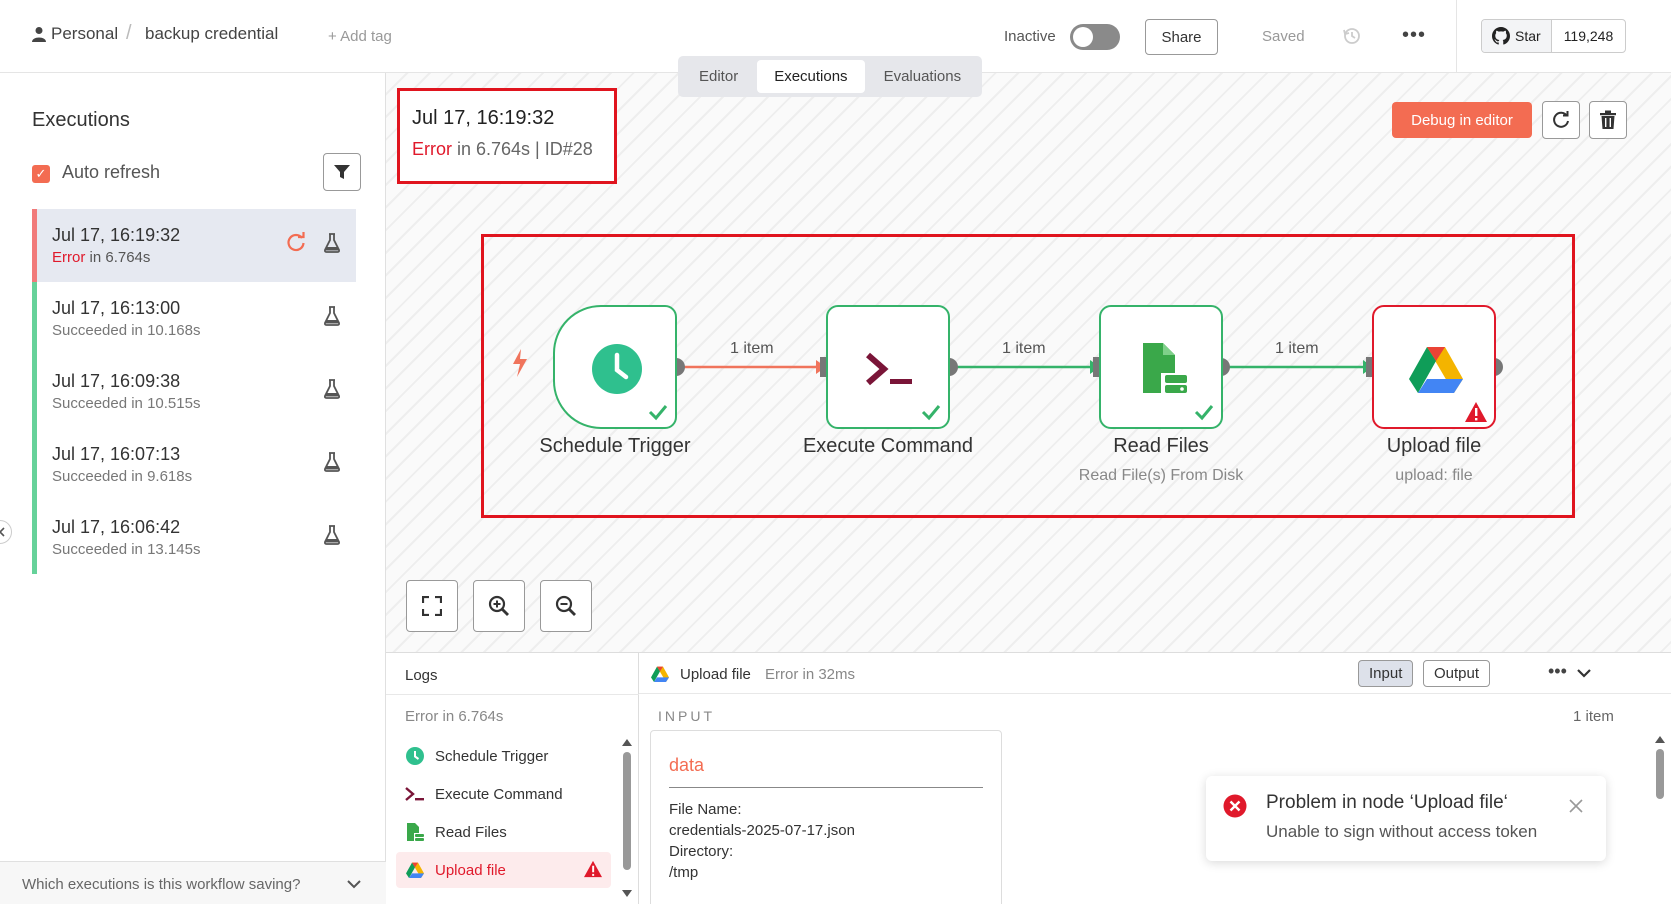 This screenshot has width=1671, height=904. I want to click on sidebar-collapse-handle, so click(6, 532).